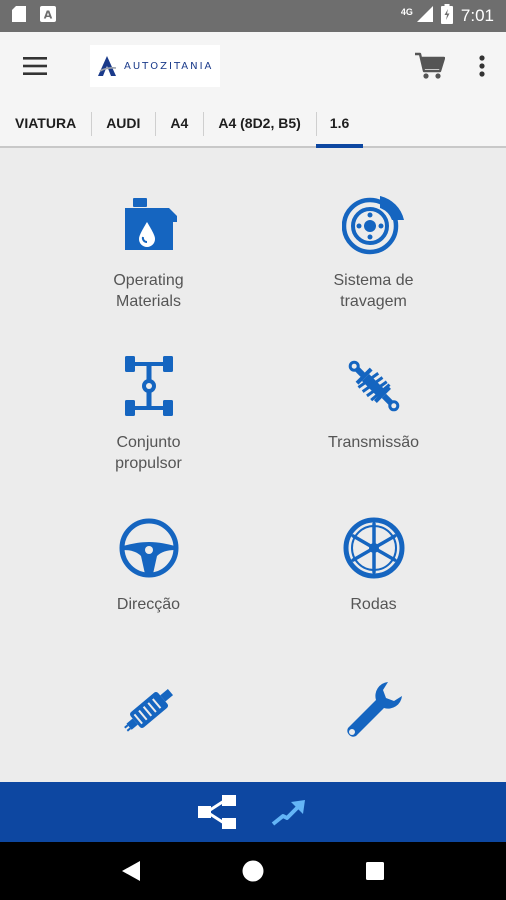  I want to click on nav-home-button, so click(253, 871).